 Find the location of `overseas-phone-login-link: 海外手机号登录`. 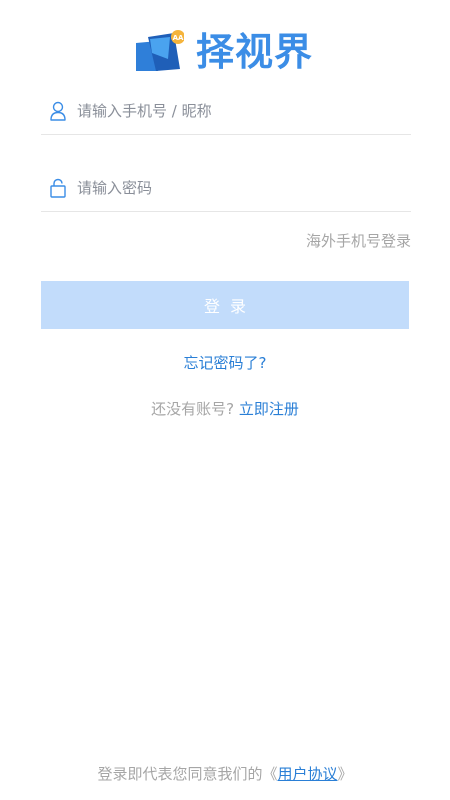

overseas-phone-login-link: 海外手机号登录 is located at coordinates (358, 240).